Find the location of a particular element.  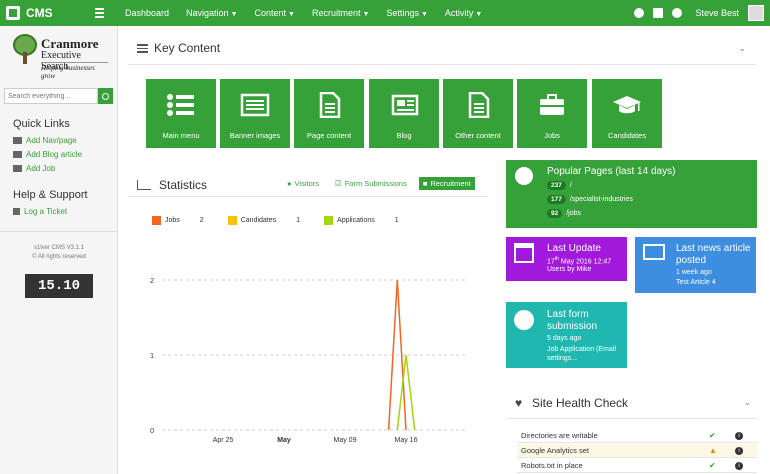

x-tick-label: May 09 is located at coordinates (345, 440).